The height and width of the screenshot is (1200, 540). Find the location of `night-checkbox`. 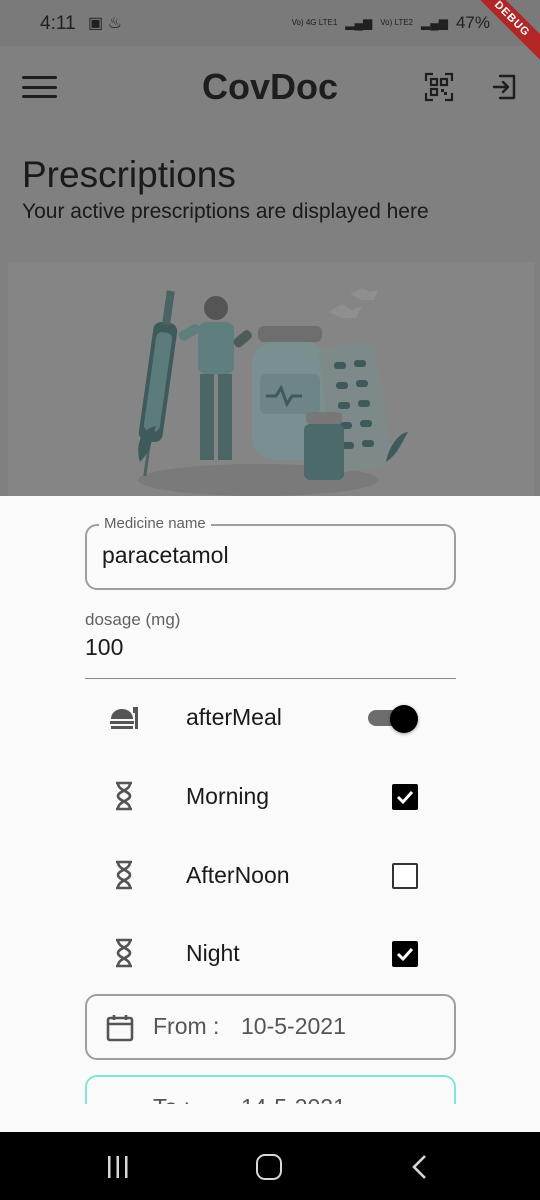

night-checkbox is located at coordinates (405, 954).